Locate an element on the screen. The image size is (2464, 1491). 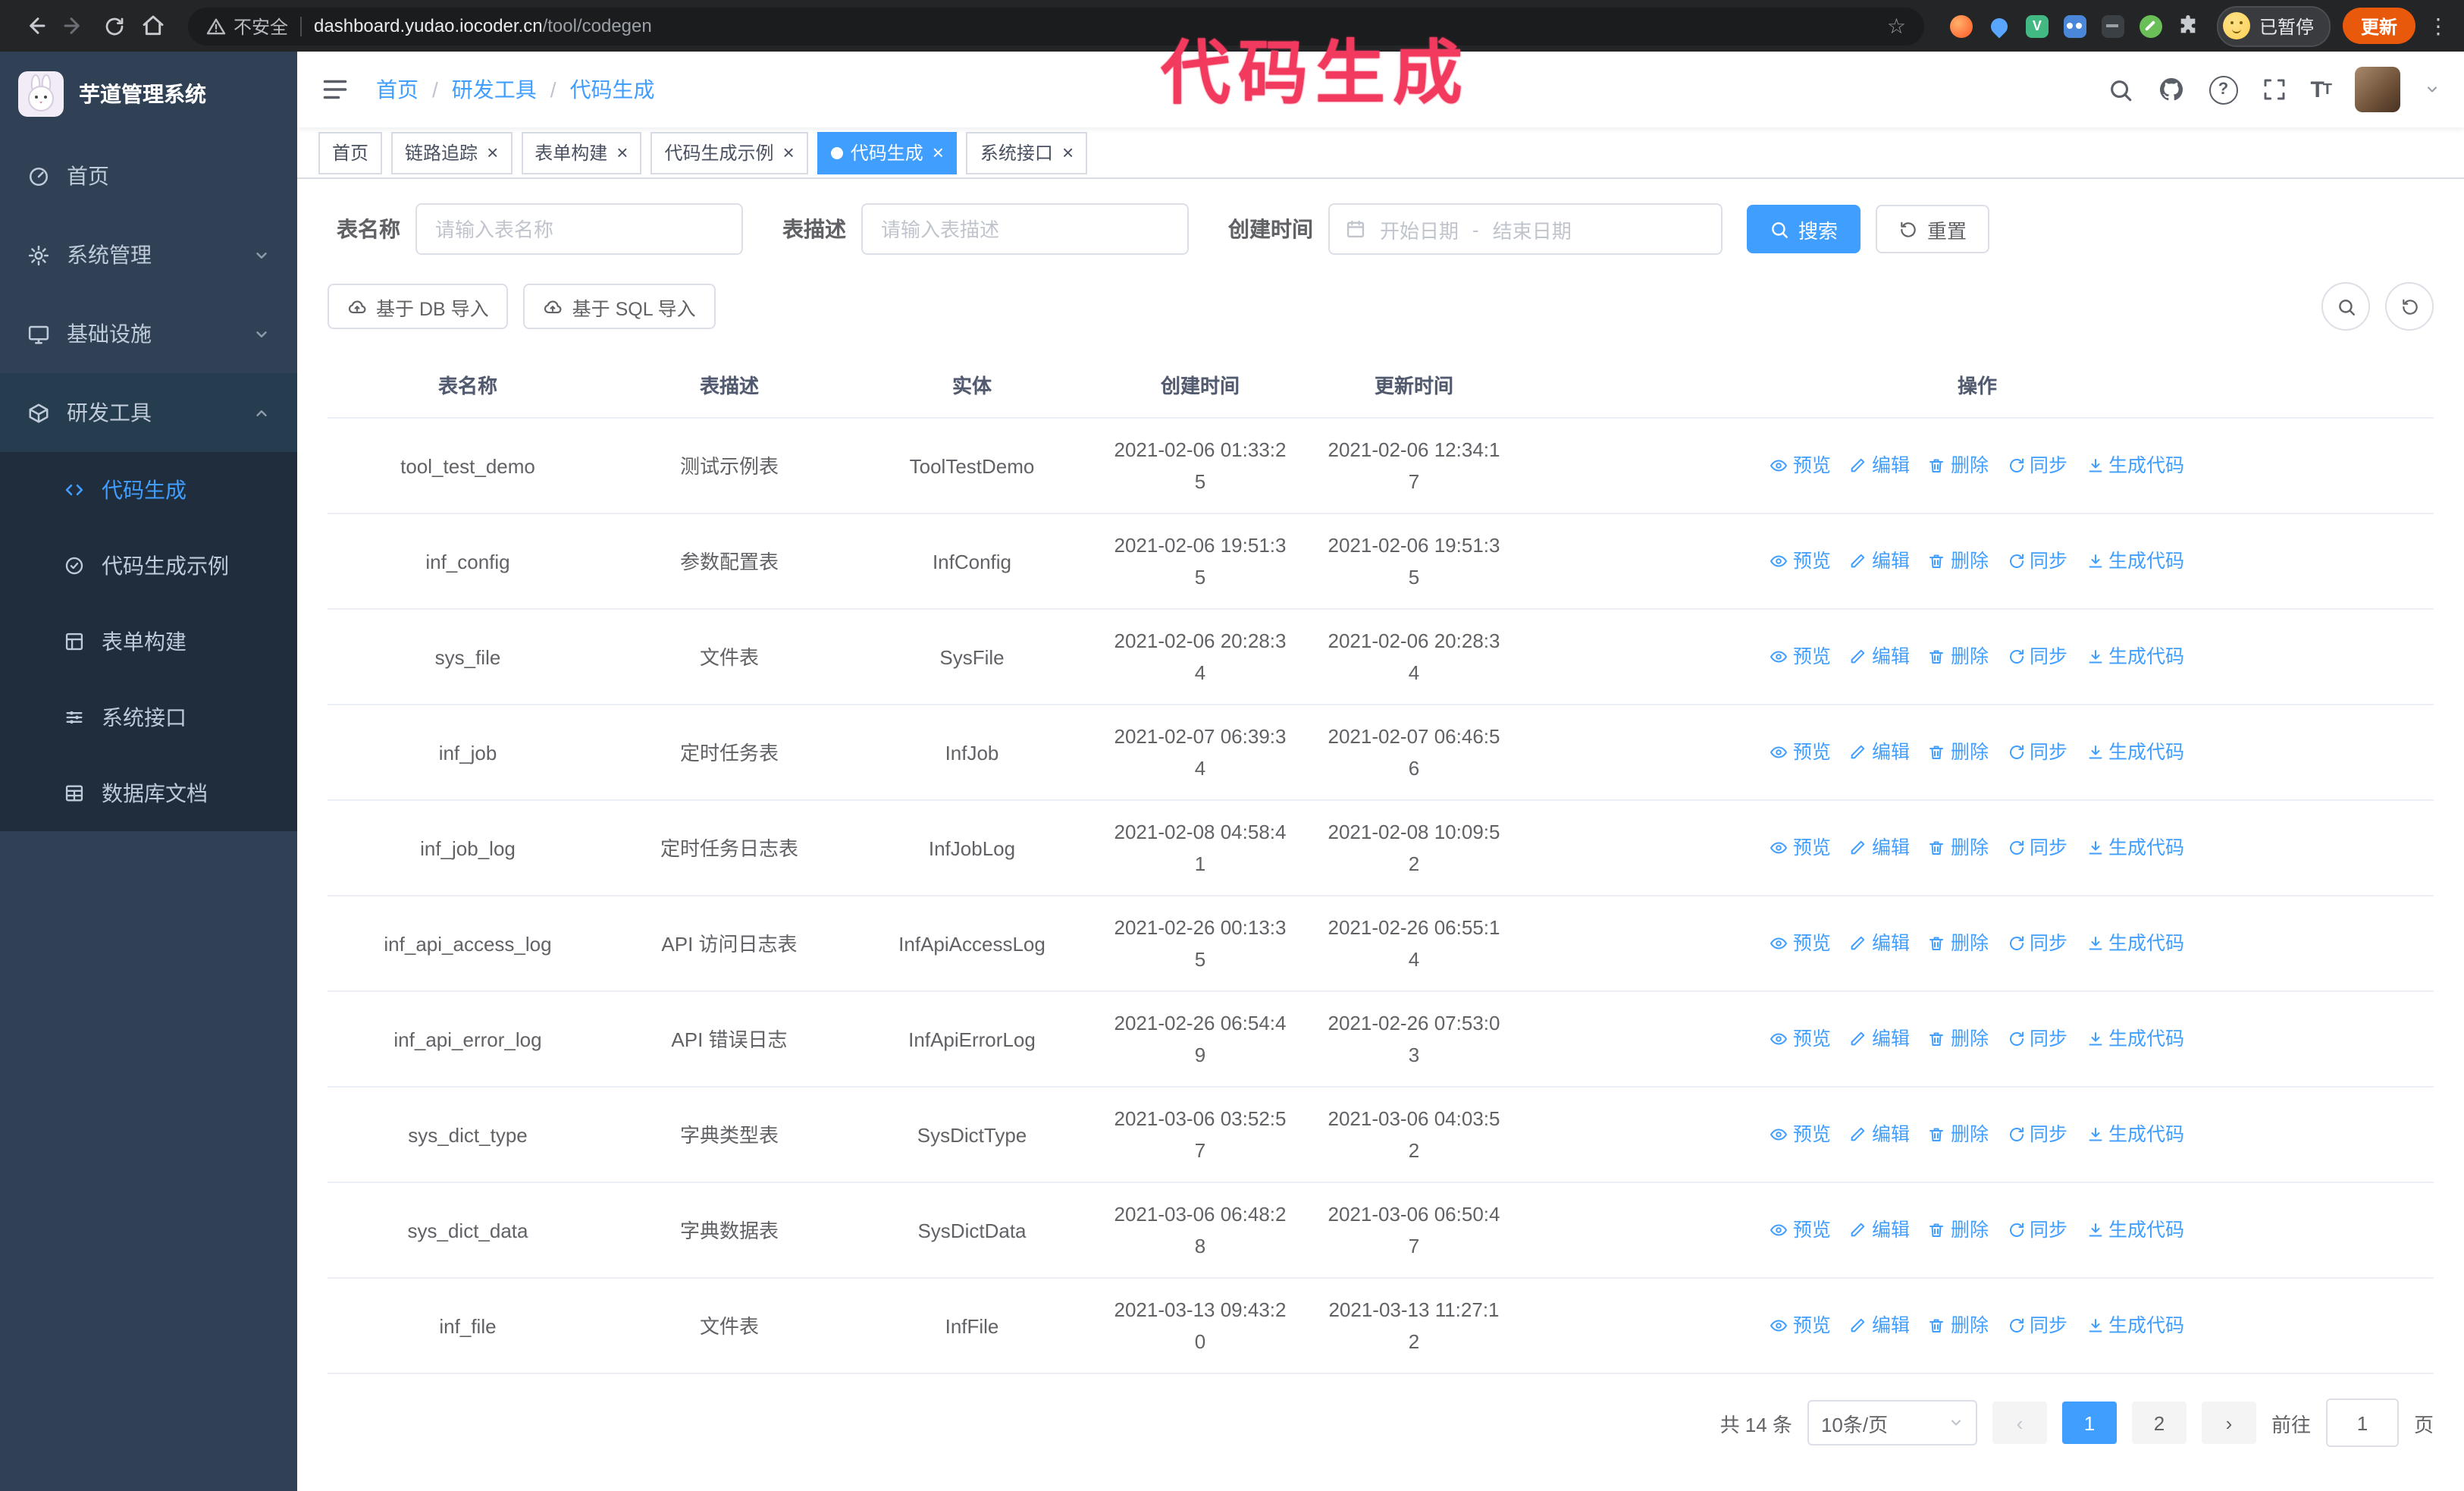
import-db-button: 基于 DB 导入 is located at coordinates (418, 306).